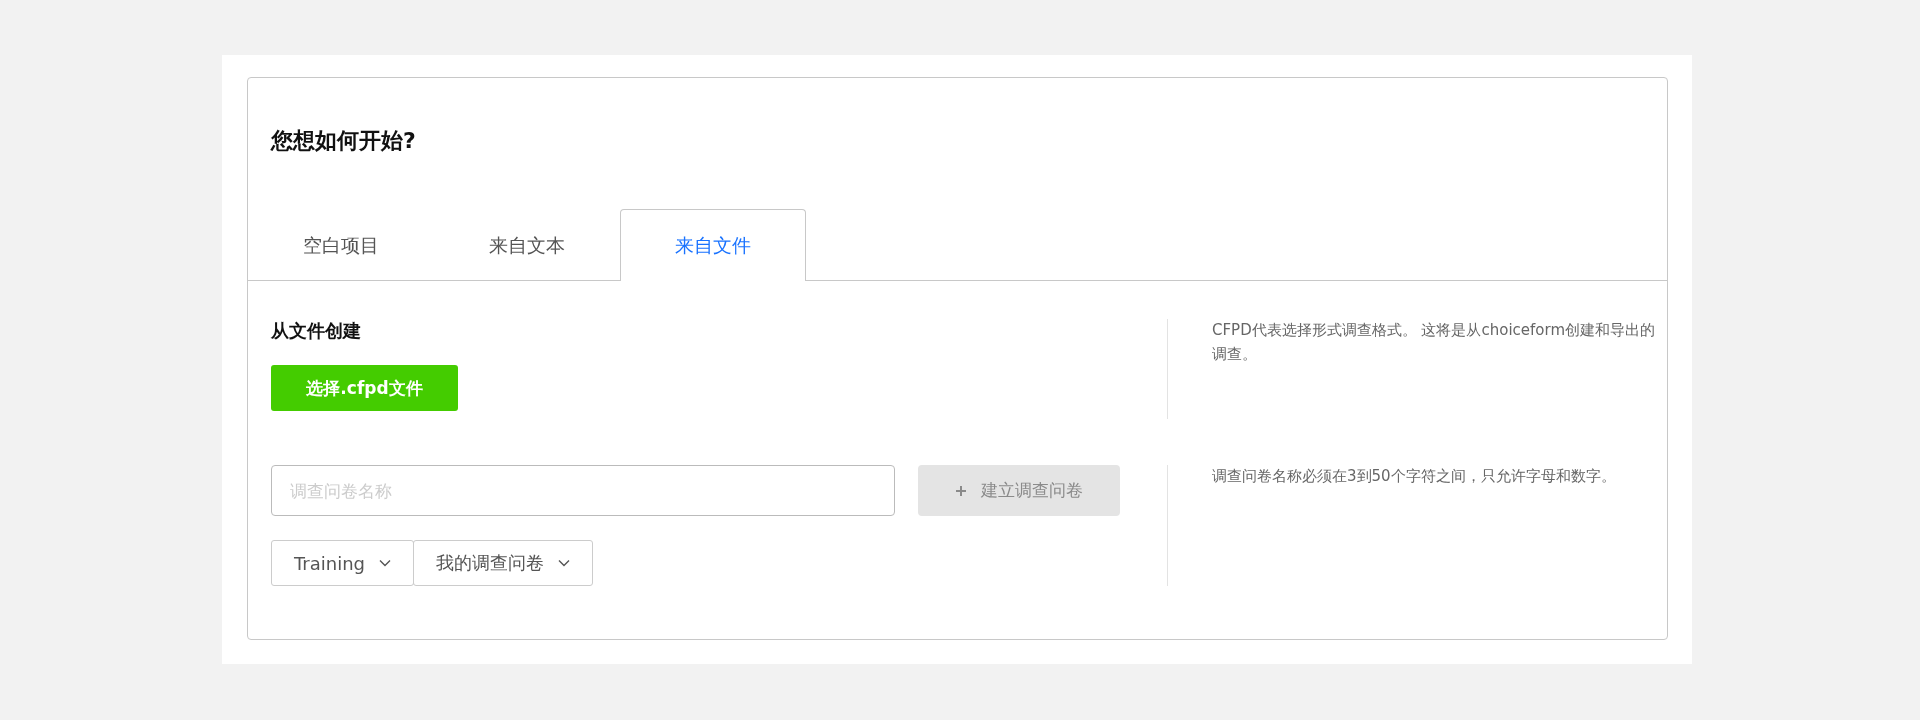 Image resolution: width=1920 pixels, height=720 pixels. What do you see at coordinates (503, 563) in the screenshot?
I see `dropdown: 我的调查问卷` at bounding box center [503, 563].